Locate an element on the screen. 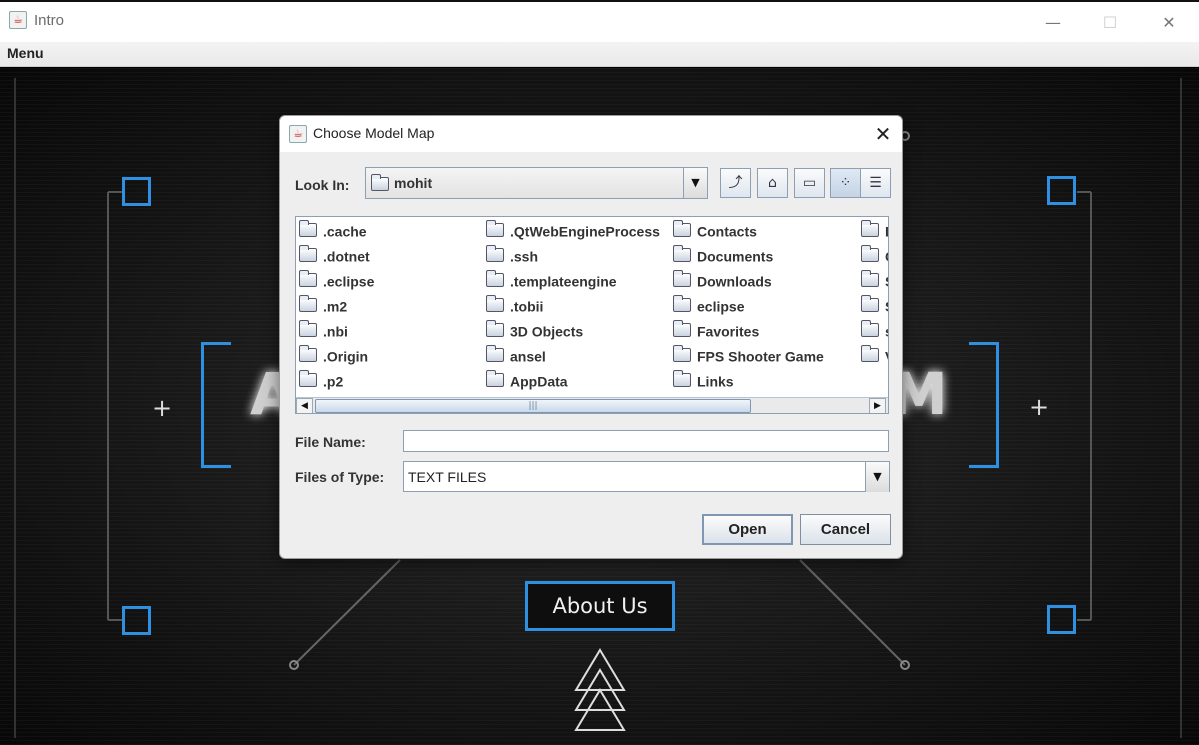 The image size is (1199, 745). list-item: .ssh is located at coordinates (512, 256).